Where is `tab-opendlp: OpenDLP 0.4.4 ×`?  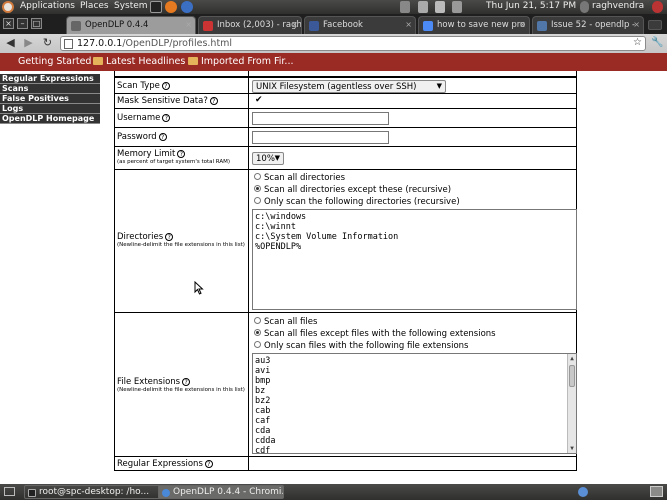
tab-opendlp: OpenDLP 0.4.4 × is located at coordinates (131, 25).